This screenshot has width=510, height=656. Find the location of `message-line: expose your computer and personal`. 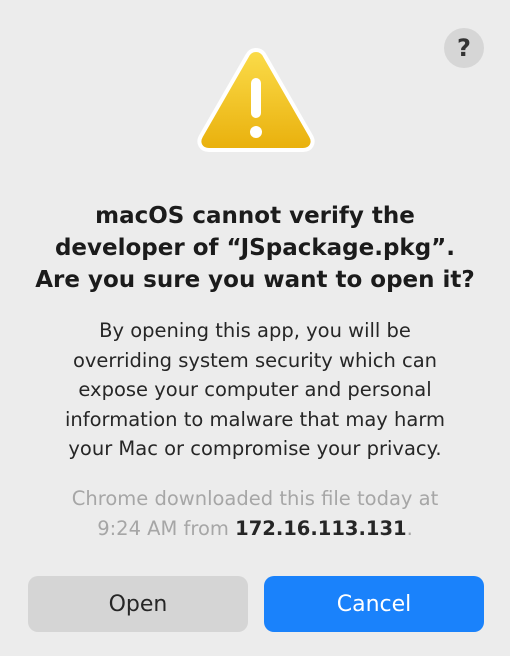

message-line: expose your computer and personal is located at coordinates (255, 389).